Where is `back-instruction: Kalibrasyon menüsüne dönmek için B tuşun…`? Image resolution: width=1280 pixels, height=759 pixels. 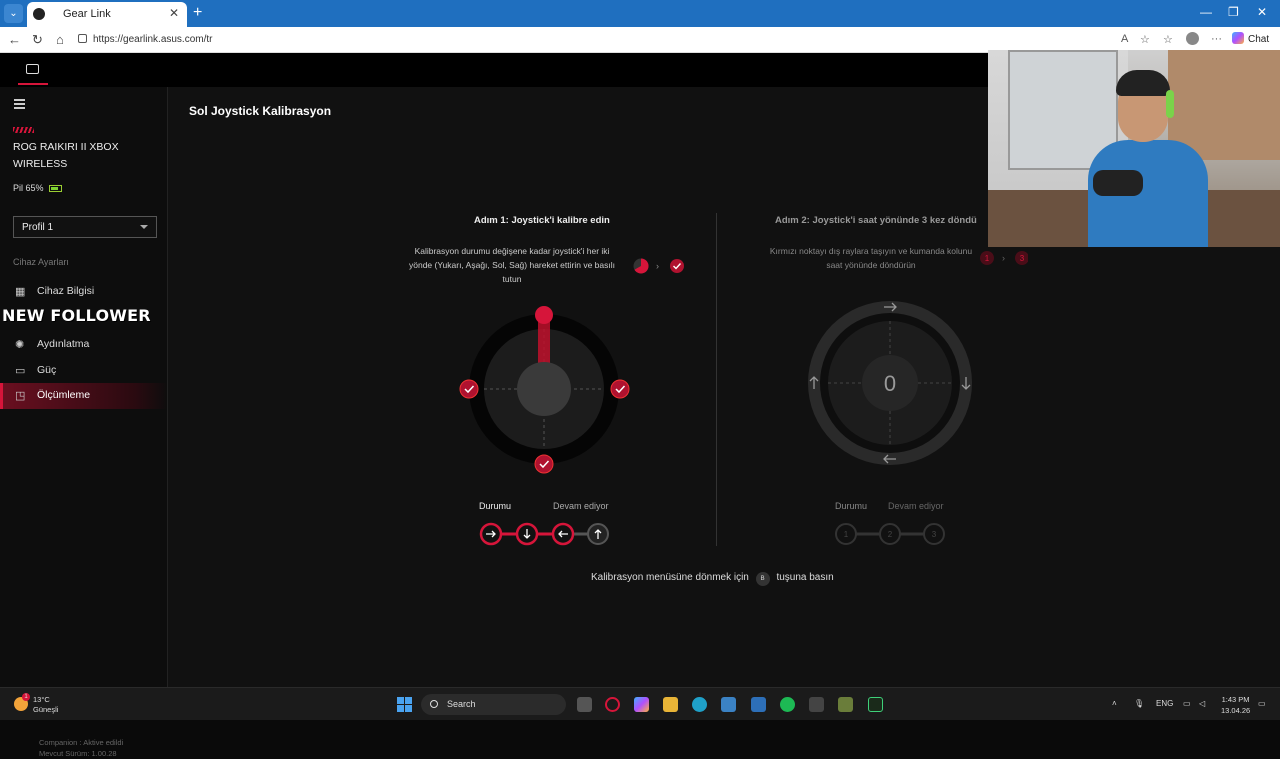 back-instruction: Kalibrasyon menüsüne dönmek için B tuşun… is located at coordinates (712, 579).